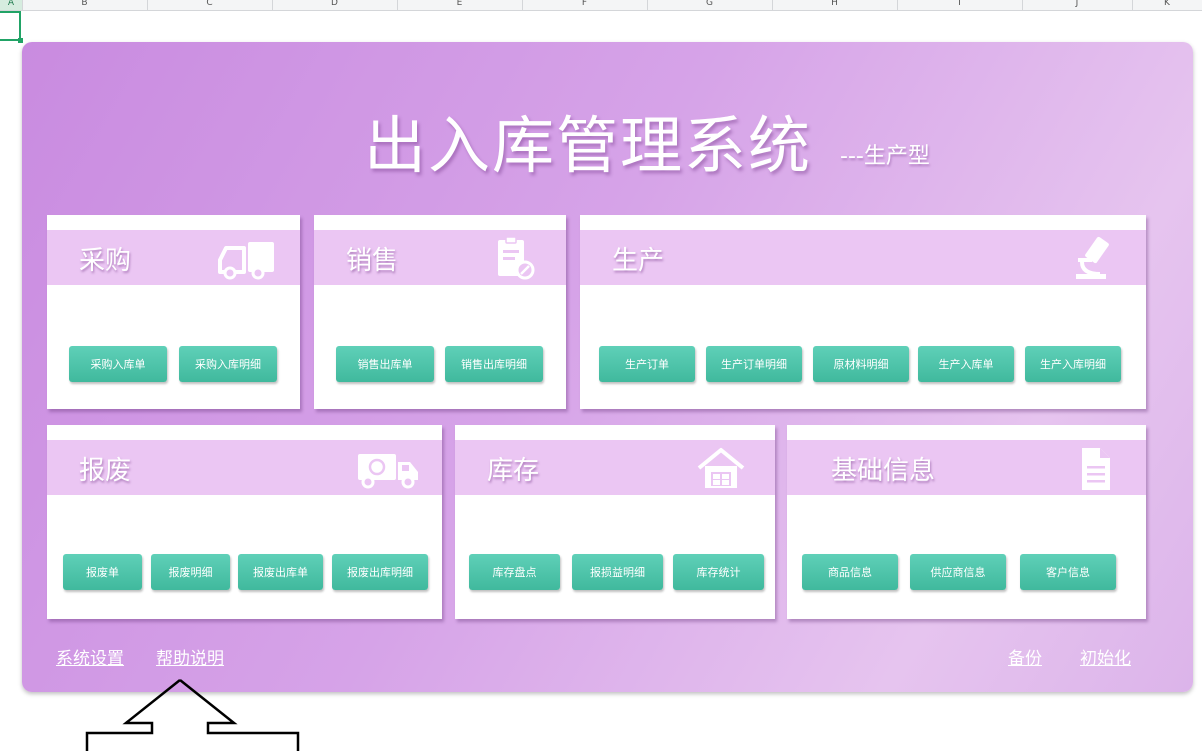 The image size is (1202, 751). Describe the element at coordinates (861, 364) in the screenshot. I see `raw-material-detail-button: 原材料明细` at that location.